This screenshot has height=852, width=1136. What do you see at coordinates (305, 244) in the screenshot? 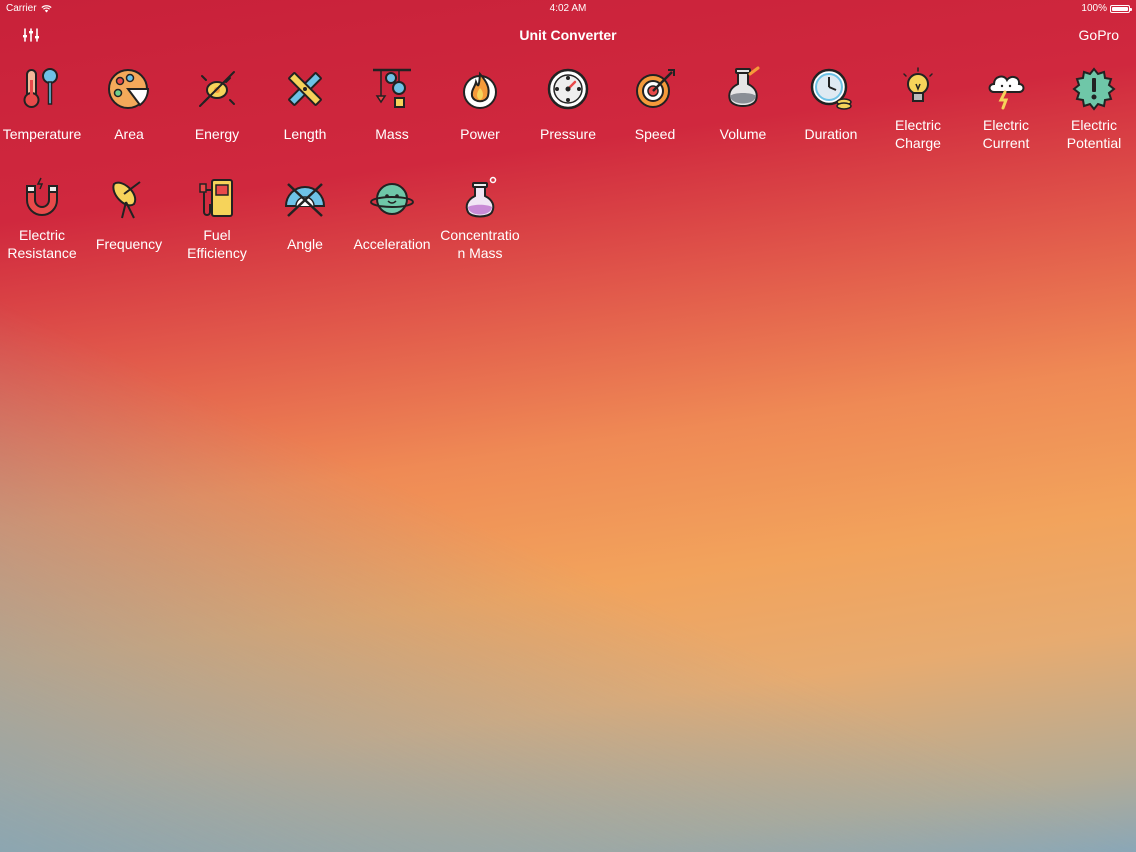
I see `category-label: Angle` at bounding box center [305, 244].